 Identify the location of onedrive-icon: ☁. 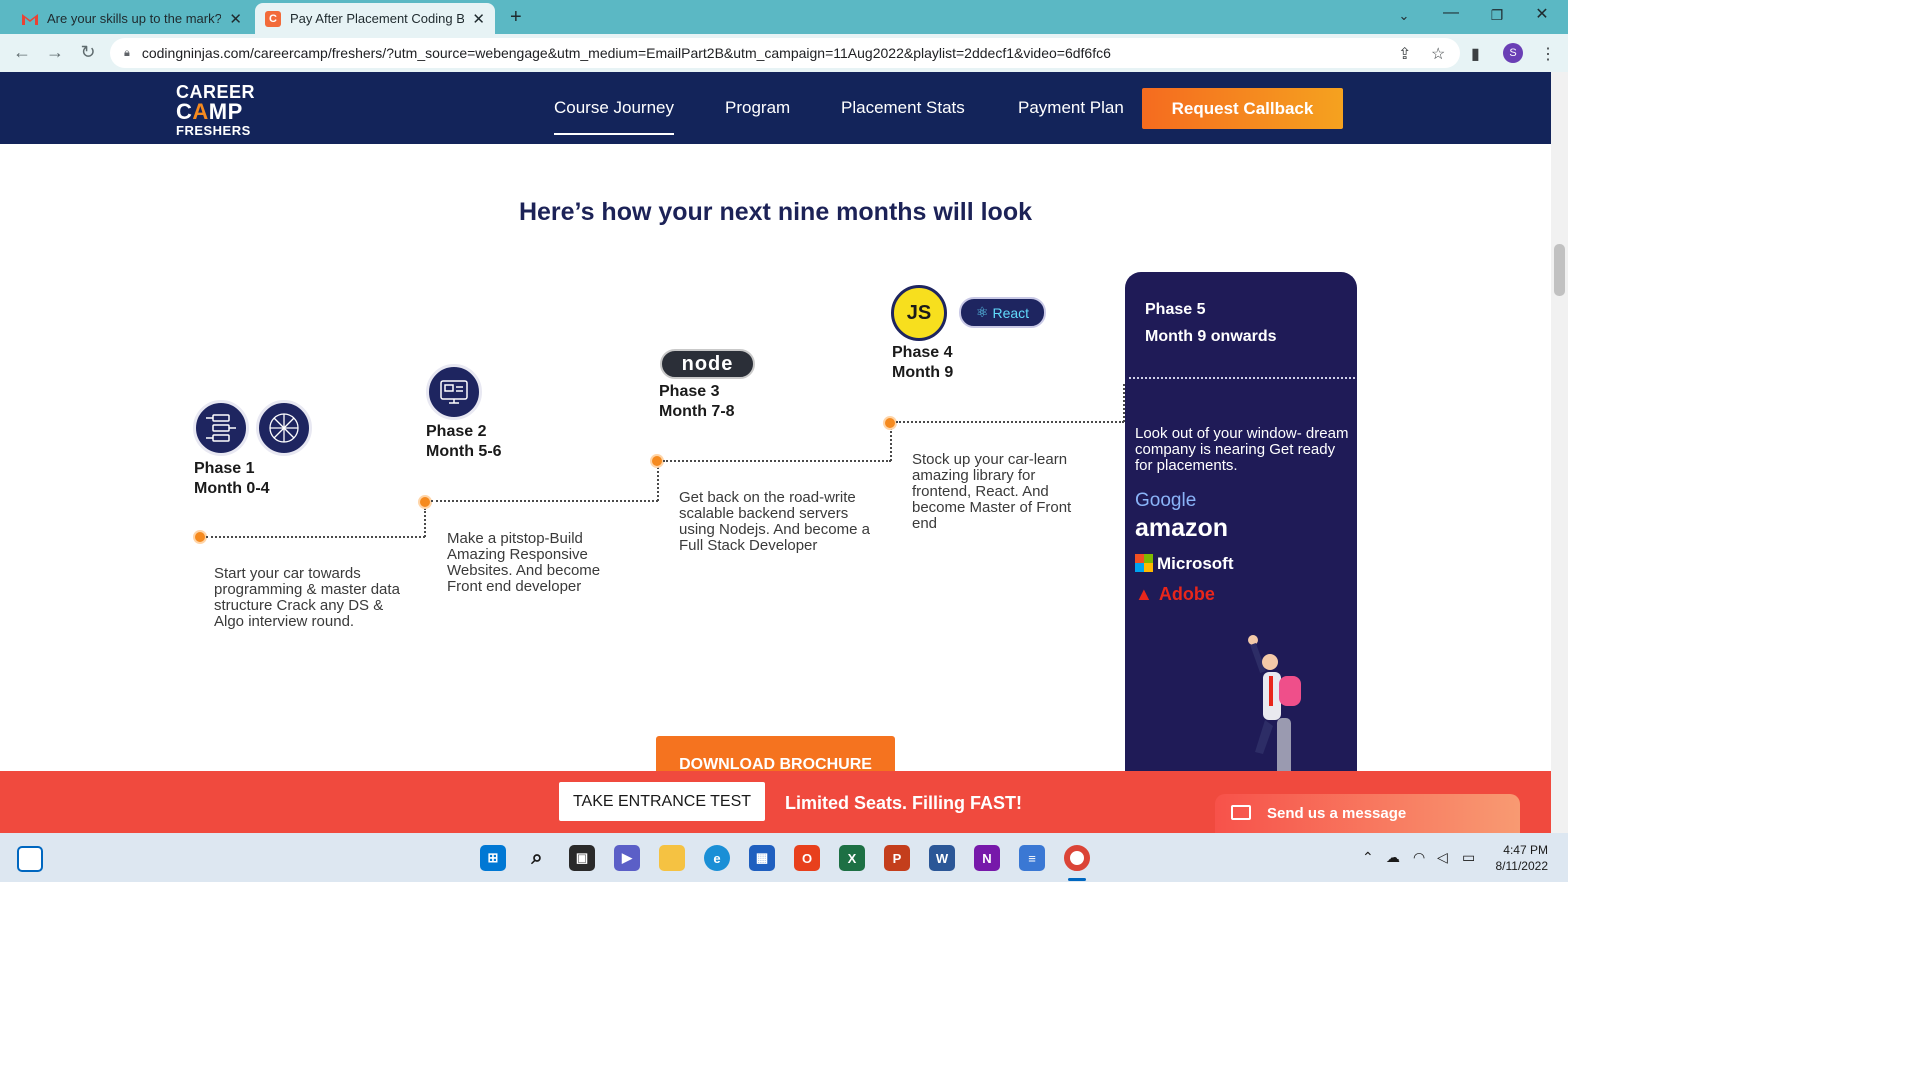
(1393, 857).